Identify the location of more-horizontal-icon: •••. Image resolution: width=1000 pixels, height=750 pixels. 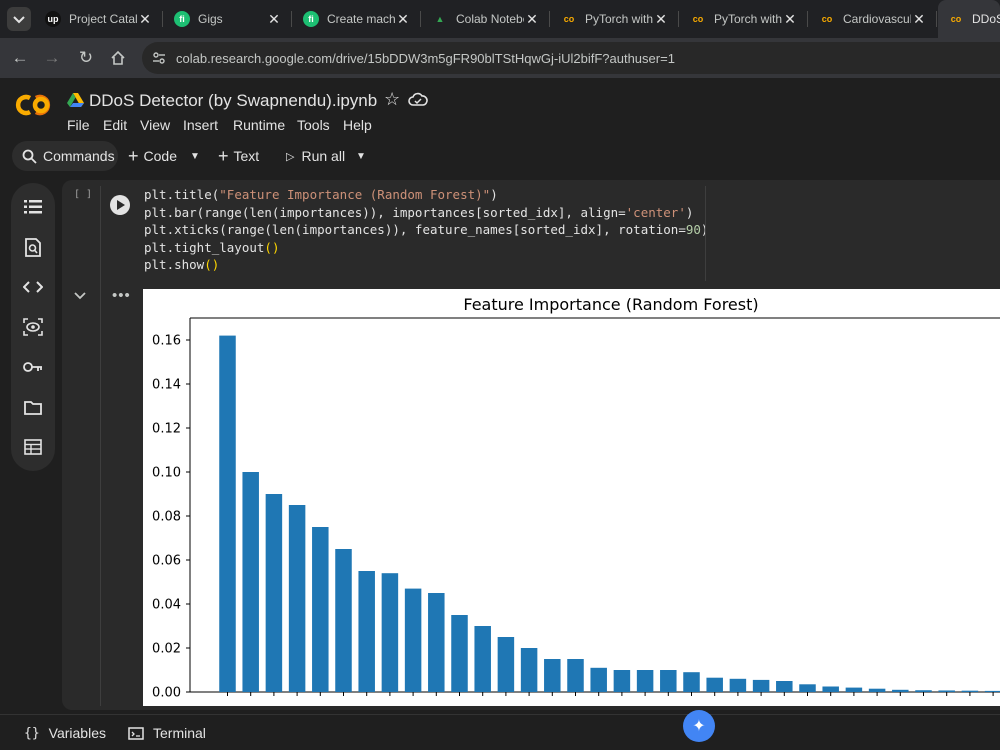
(121, 295).